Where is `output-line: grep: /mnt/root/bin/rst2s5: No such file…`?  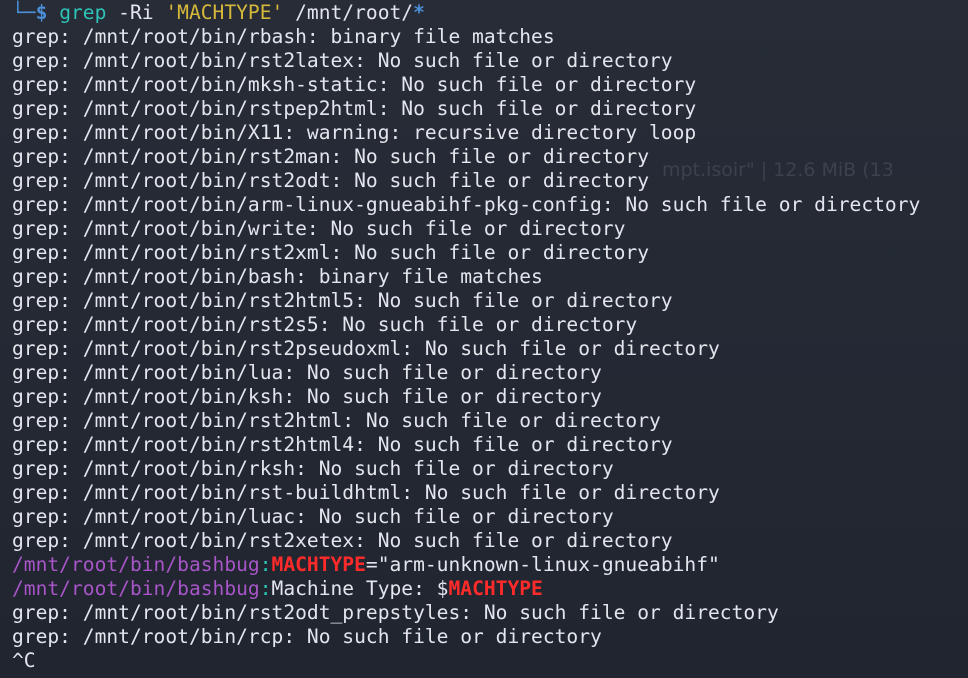 output-line: grep: /mnt/root/bin/rst2s5: No such file… is located at coordinates (325, 324).